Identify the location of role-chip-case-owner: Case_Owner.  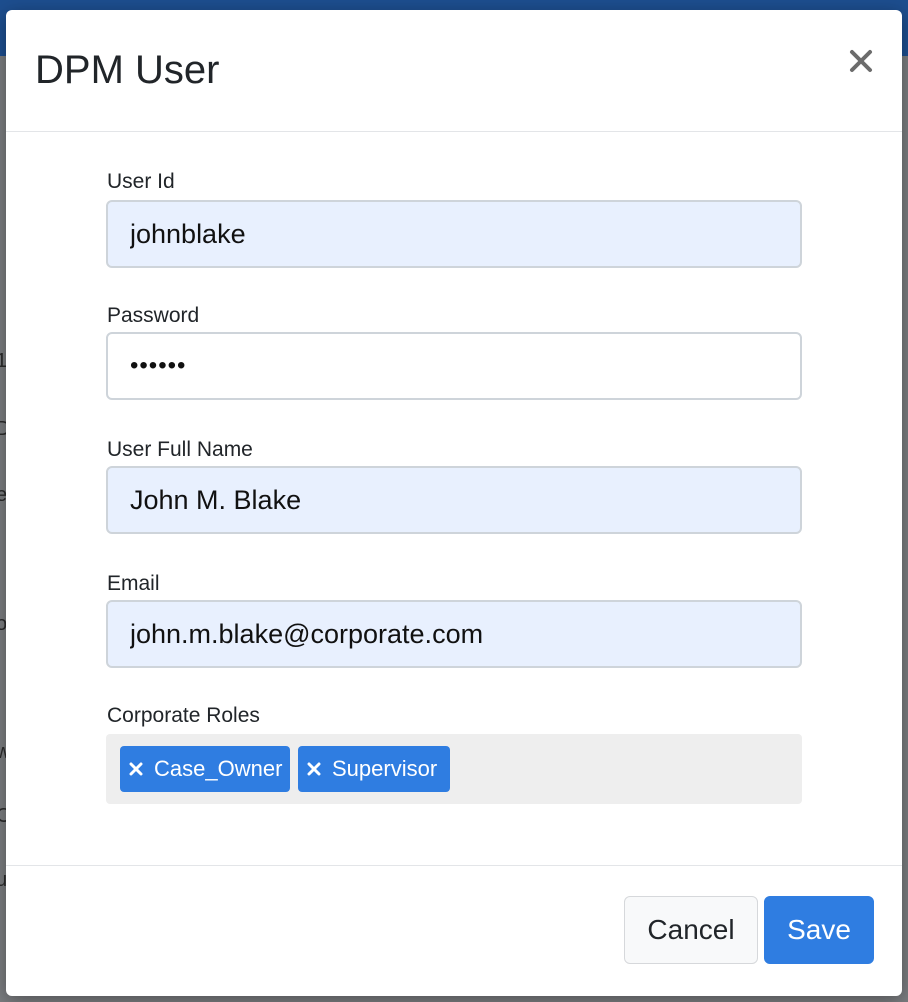
(205, 769).